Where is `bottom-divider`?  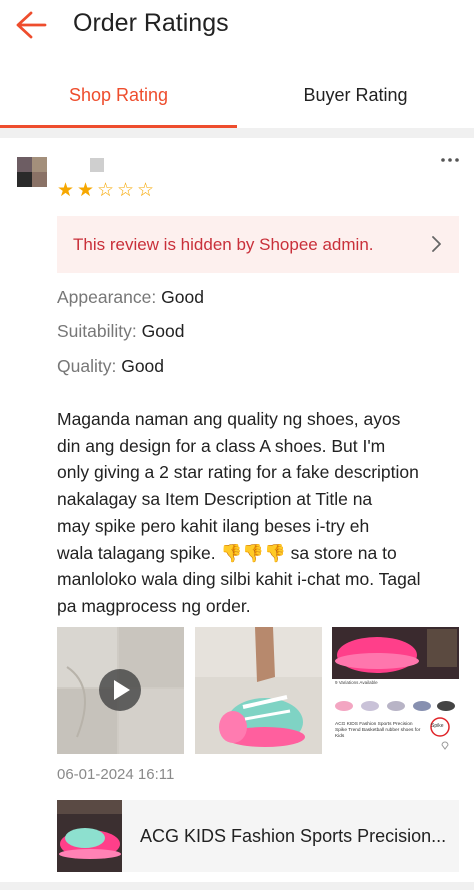
bottom-divider is located at coordinates (237, 886).